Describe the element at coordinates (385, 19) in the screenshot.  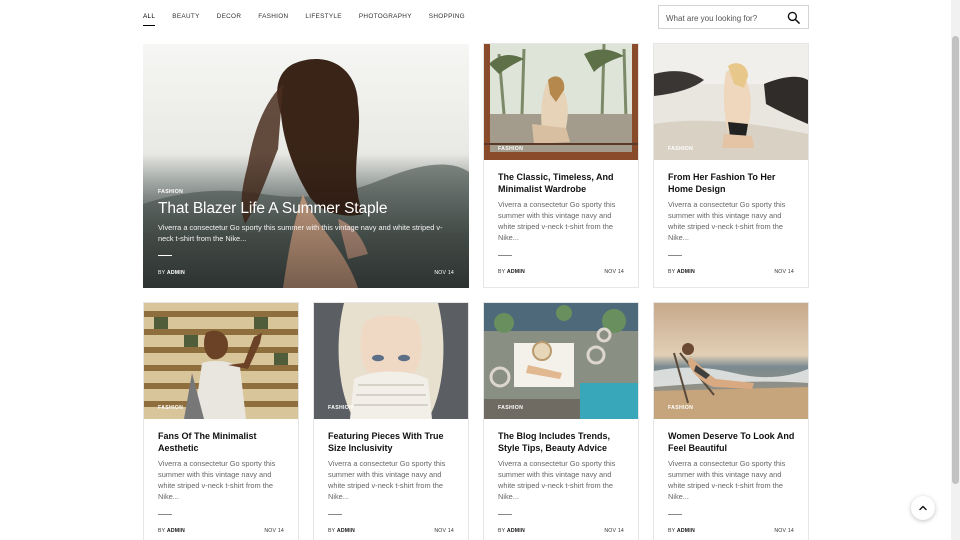
I see `filter-photography: PHOTOGRAPHY` at that location.